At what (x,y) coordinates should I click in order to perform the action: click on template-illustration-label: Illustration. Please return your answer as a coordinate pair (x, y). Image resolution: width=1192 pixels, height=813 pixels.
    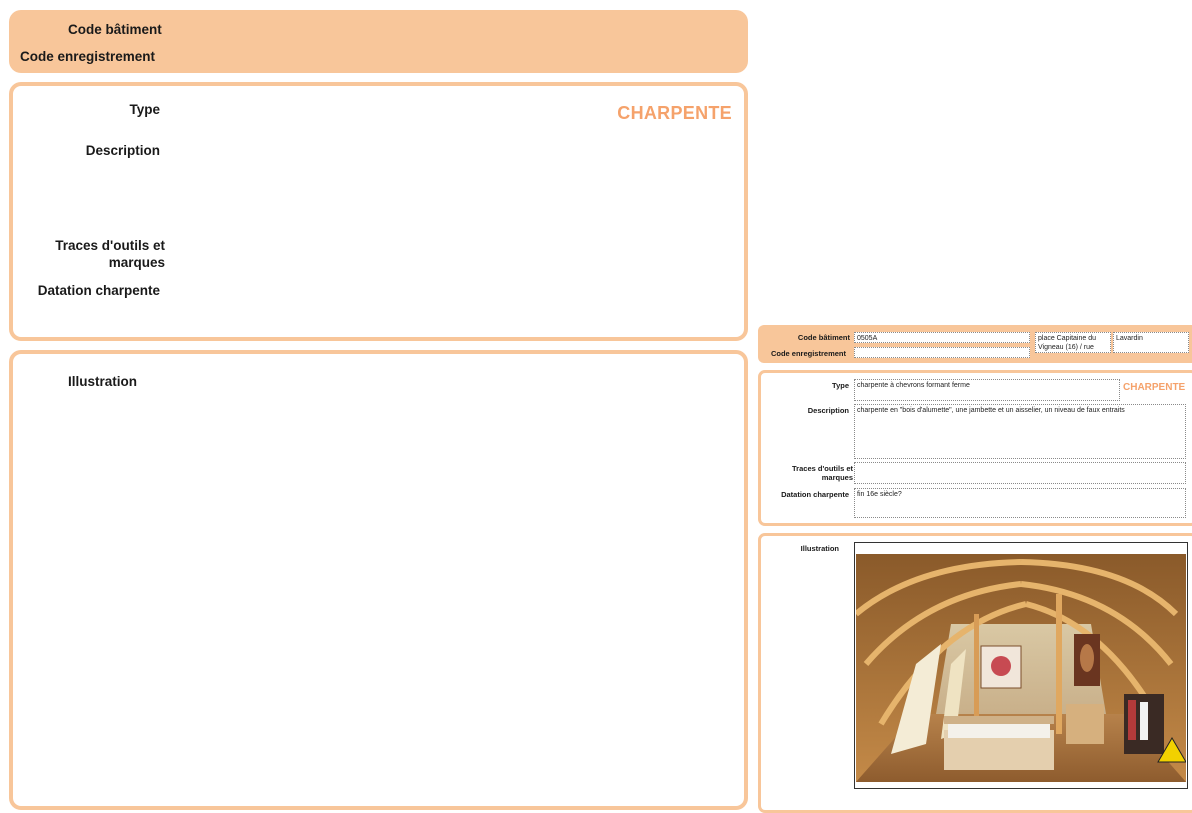
    Looking at the image, I should click on (103, 381).